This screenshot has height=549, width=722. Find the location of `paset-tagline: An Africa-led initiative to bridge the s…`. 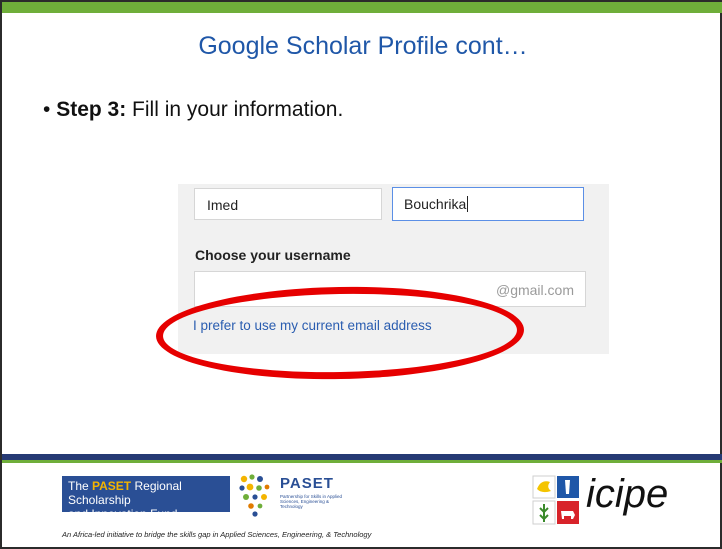

paset-tagline: An Africa-led initiative to bridge the s… is located at coordinates (217, 534).